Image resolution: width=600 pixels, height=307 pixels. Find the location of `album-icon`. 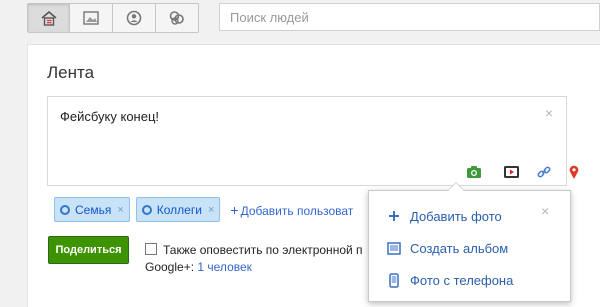

album-icon is located at coordinates (394, 248).